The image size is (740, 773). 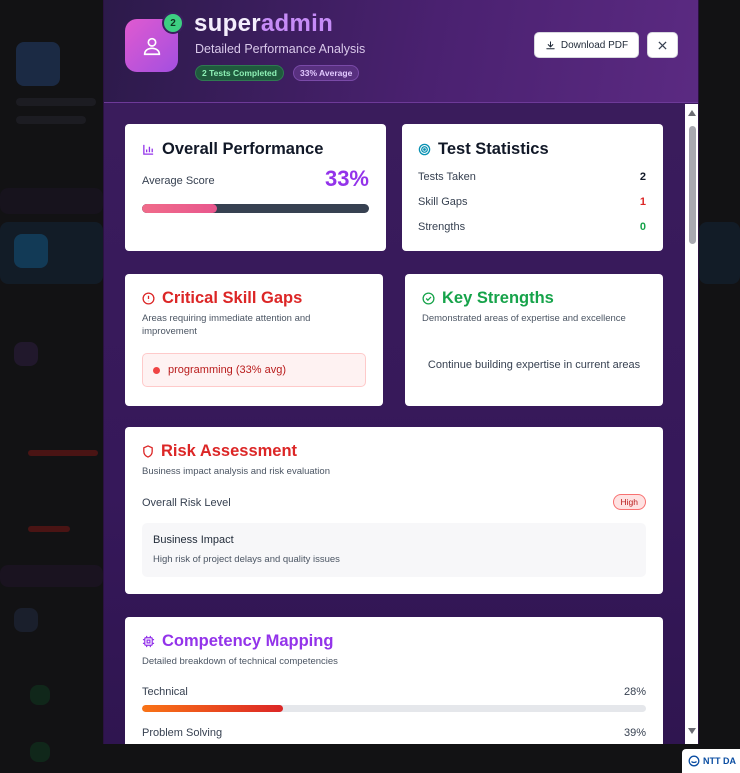 I want to click on background-stat-card, so click(x=719, y=253).